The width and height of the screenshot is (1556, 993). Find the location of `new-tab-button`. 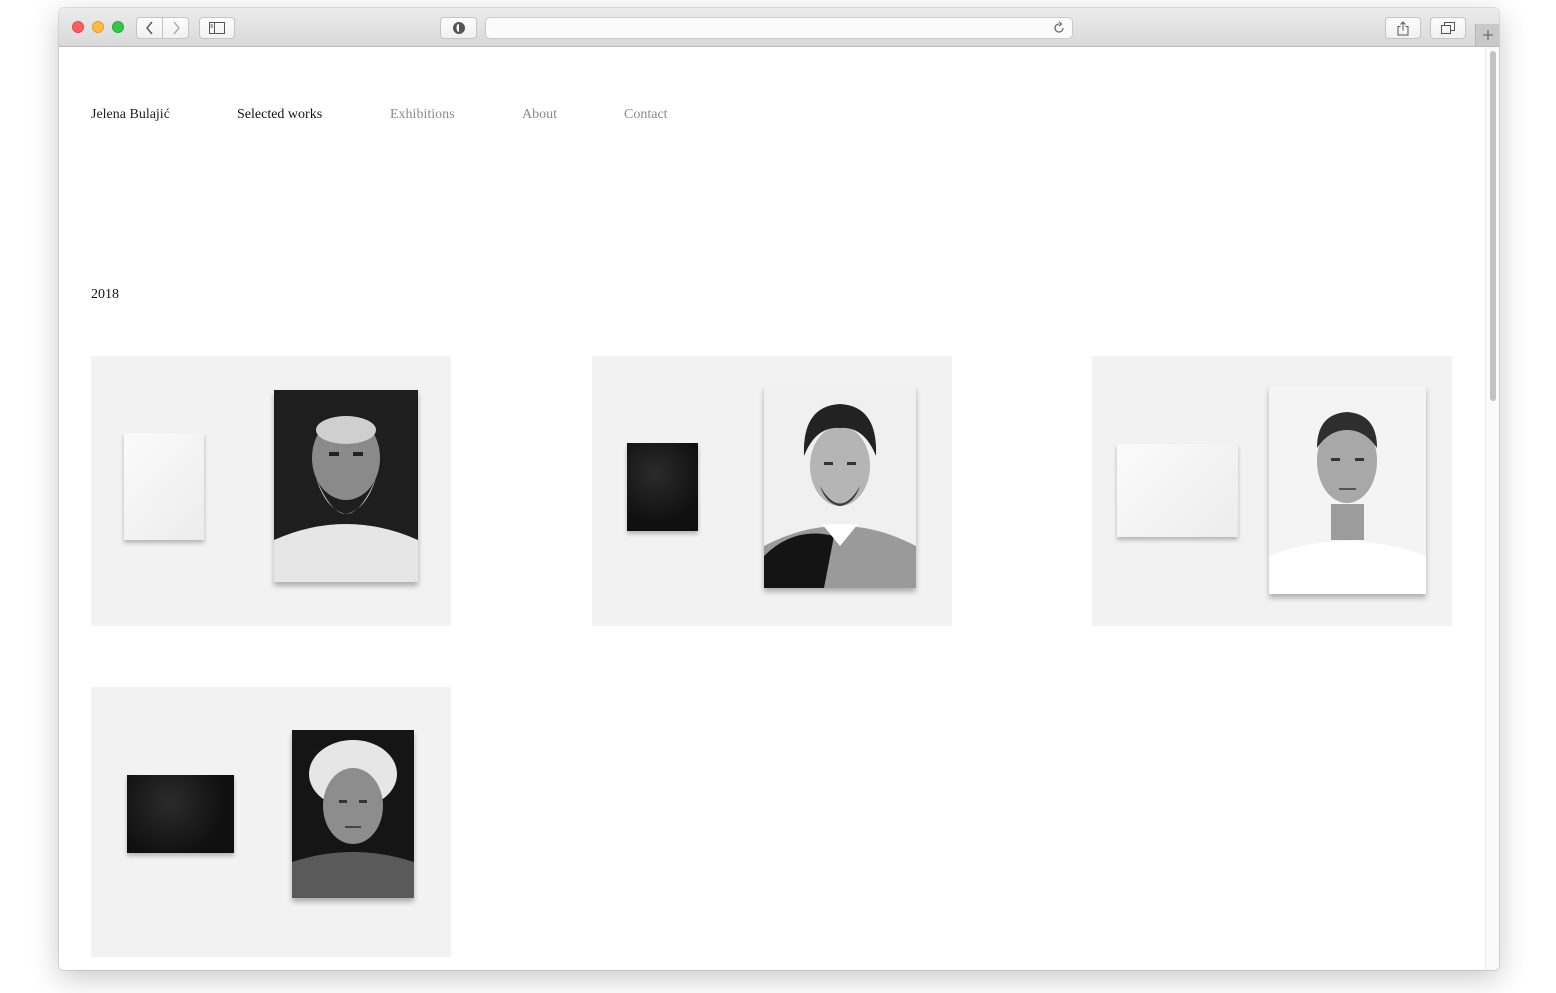

new-tab-button is located at coordinates (1487, 35).